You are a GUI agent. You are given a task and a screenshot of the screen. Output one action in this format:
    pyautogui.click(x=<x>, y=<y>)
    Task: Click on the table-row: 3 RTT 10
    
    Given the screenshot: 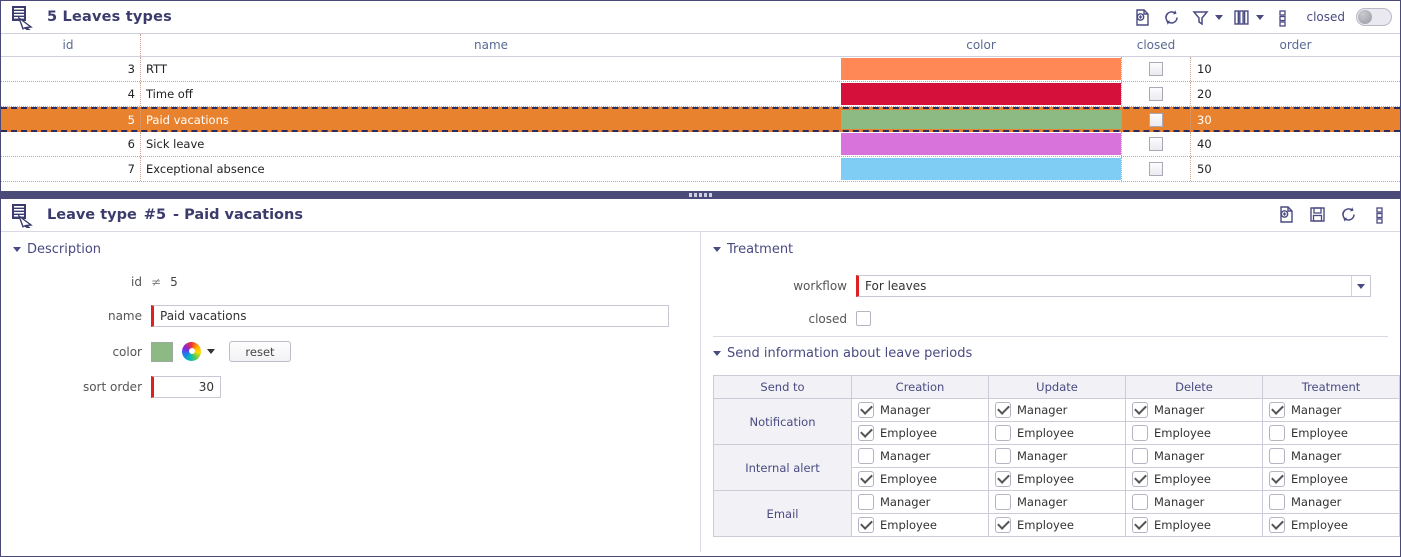 What is the action you would take?
    pyautogui.click(x=700, y=69)
    